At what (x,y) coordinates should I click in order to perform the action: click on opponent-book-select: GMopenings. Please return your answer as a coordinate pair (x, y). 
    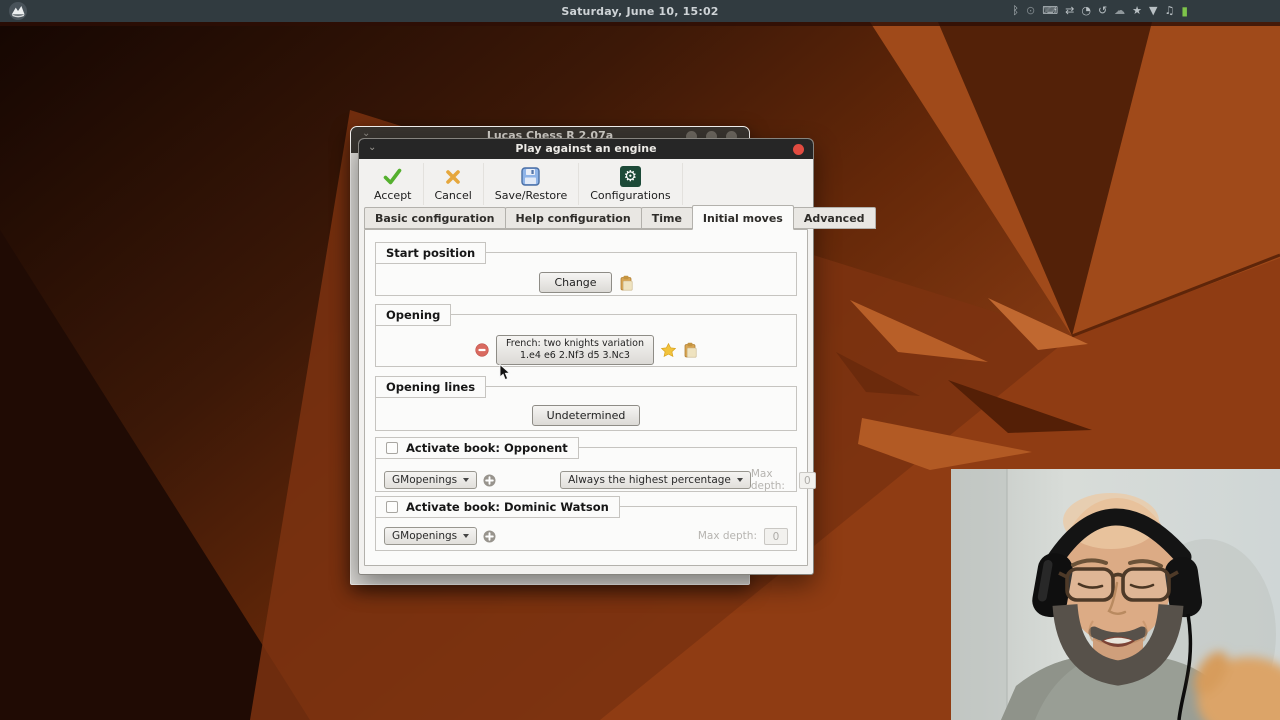
    Looking at the image, I should click on (431, 480).